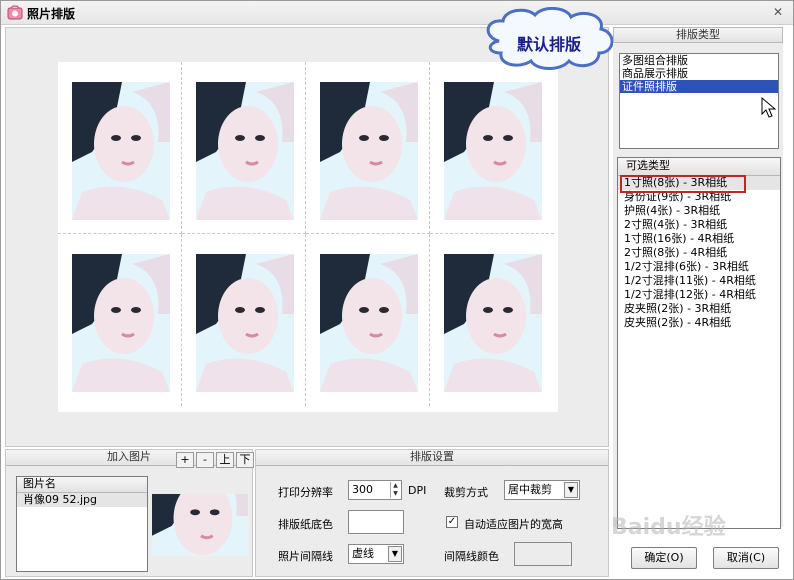 The image size is (794, 580). I want to click on option-item: 1/2寸混排(11张) - 4R相纸, so click(699, 281).